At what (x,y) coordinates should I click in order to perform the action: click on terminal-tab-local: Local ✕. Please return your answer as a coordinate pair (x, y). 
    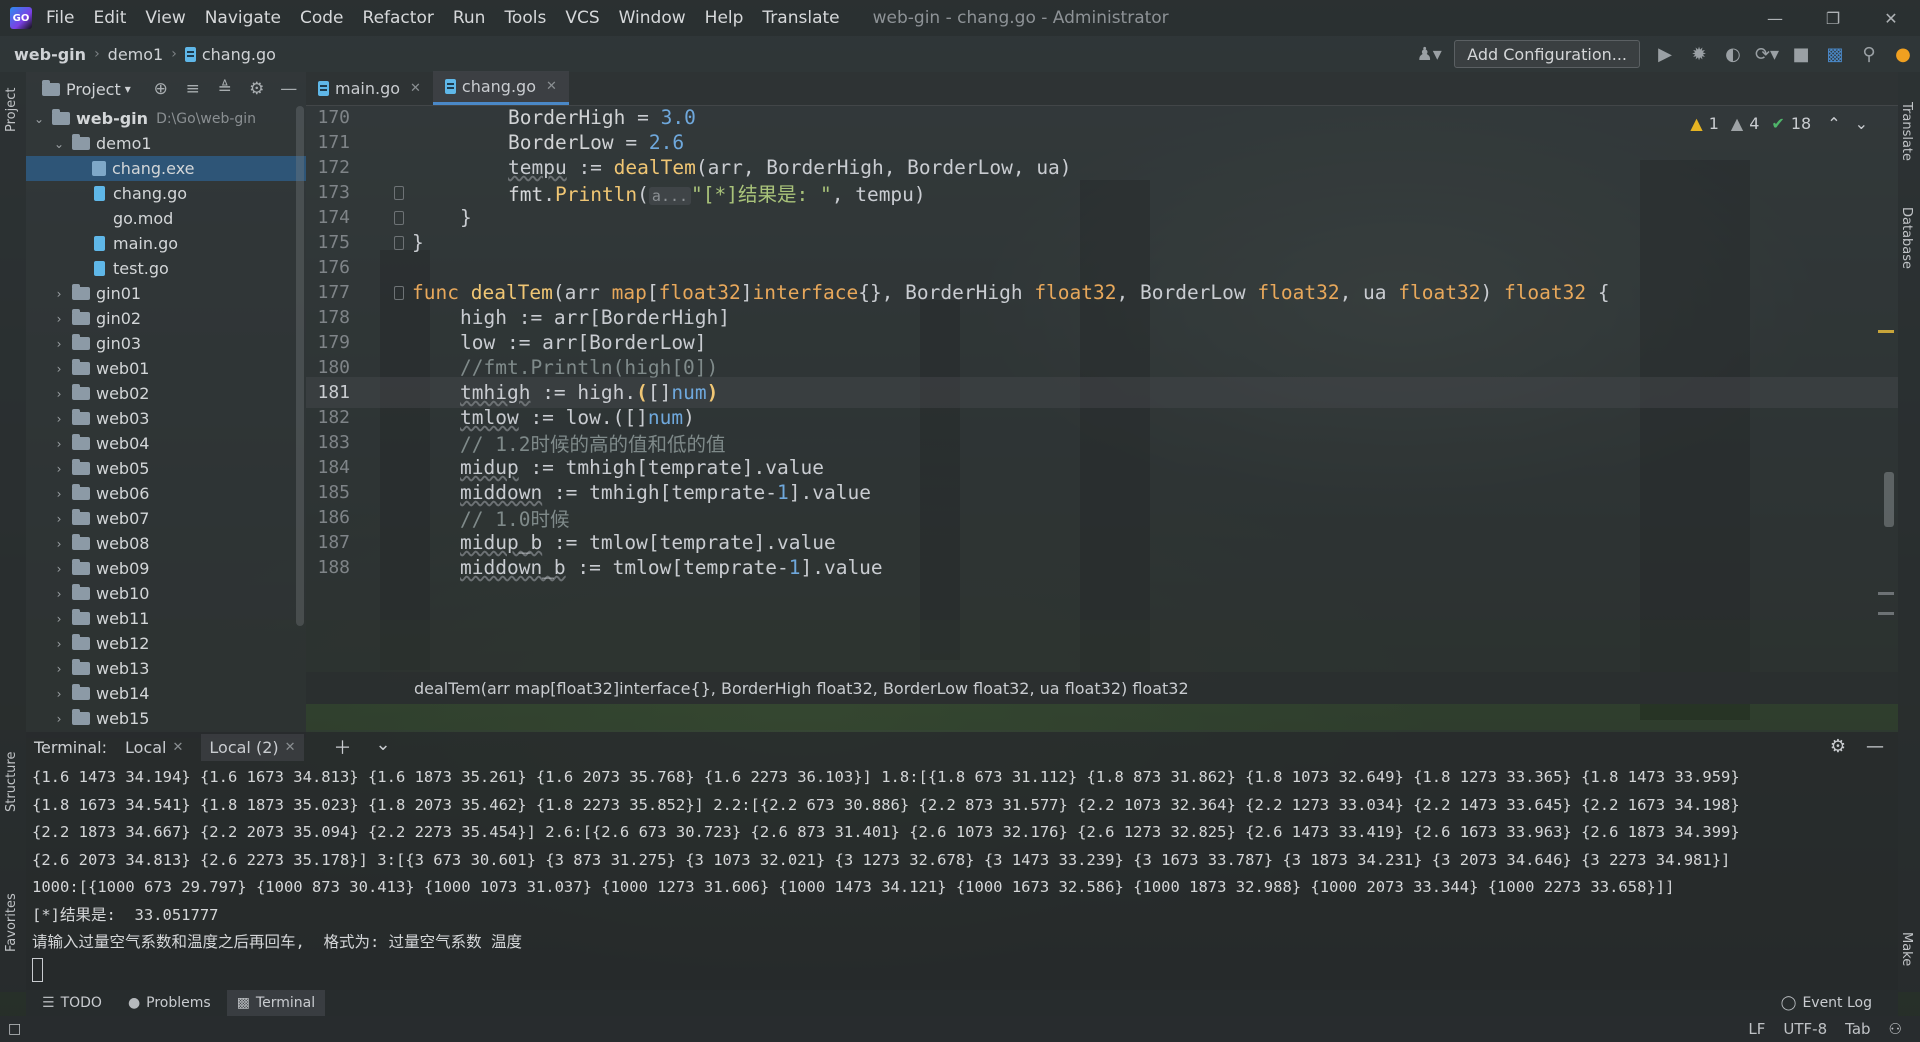
    Looking at the image, I should click on (154, 747).